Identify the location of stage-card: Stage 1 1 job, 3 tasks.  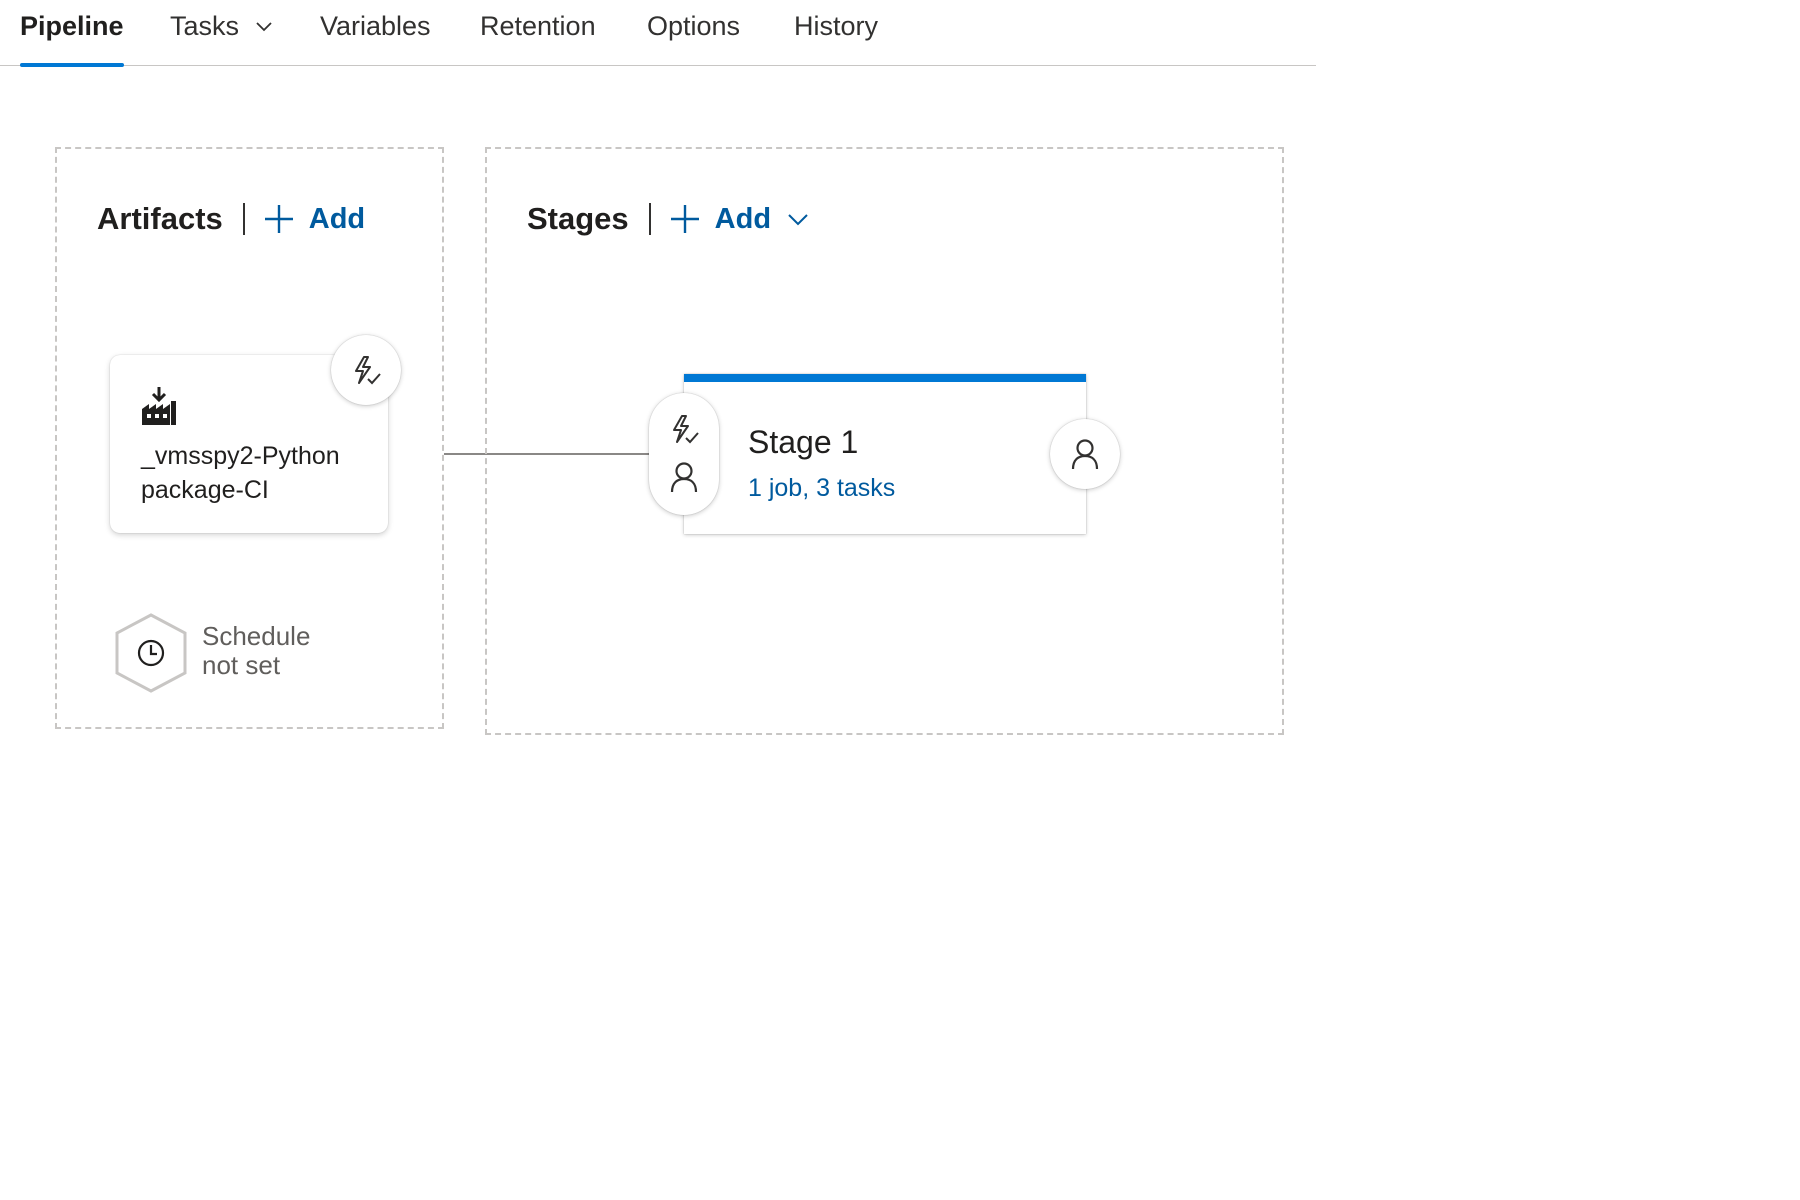
(885, 454).